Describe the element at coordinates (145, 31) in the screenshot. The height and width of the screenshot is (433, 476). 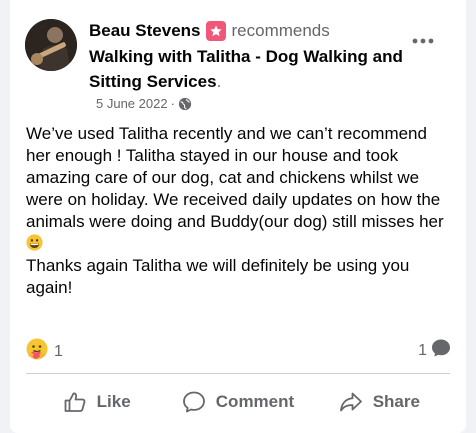
I see `author-name: Beau Stevens` at that location.